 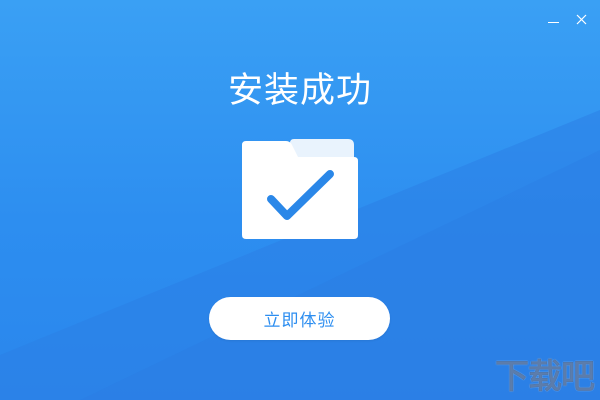 What do you see at coordinates (545, 377) in the screenshot?
I see `watermark-logo: 下载吧` at bounding box center [545, 377].